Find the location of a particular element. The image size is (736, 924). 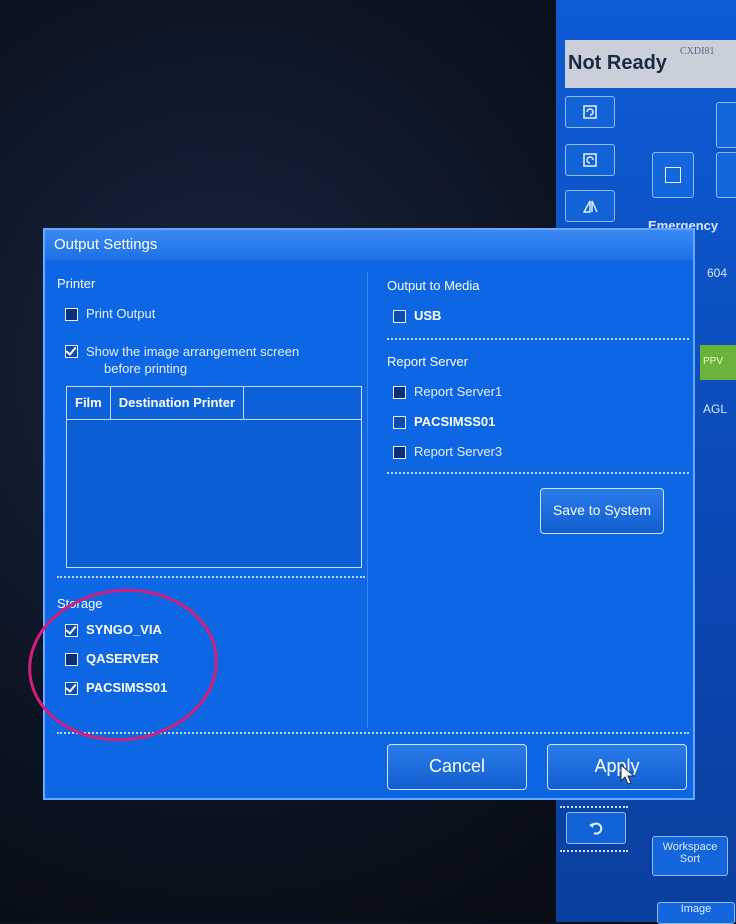

rotate-button is located at coordinates (590, 112).